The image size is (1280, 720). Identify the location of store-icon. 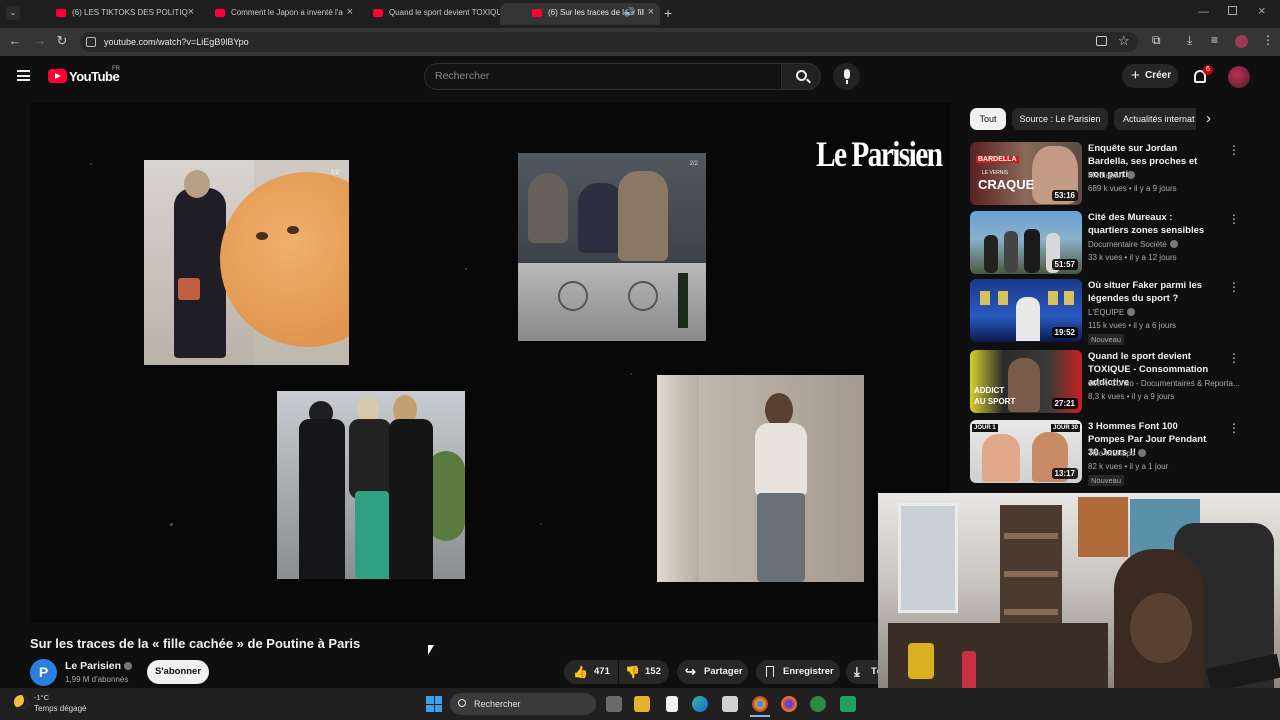
(730, 704).